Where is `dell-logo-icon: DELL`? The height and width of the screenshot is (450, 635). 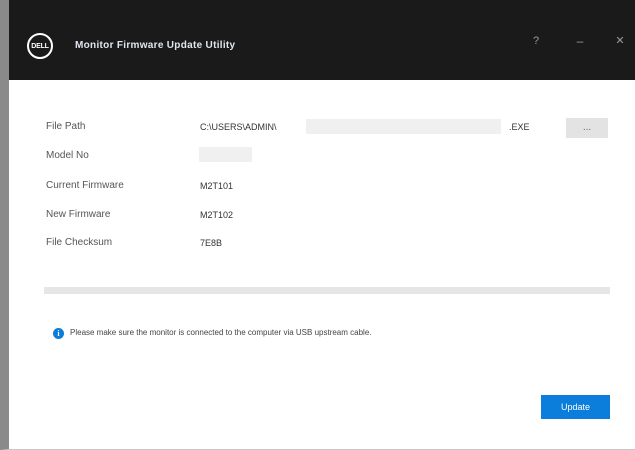 dell-logo-icon: DELL is located at coordinates (40, 46).